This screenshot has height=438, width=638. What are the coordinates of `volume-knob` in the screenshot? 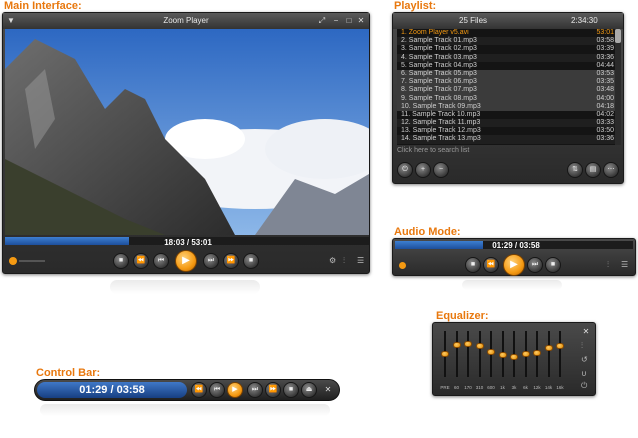 It's located at (13, 261).